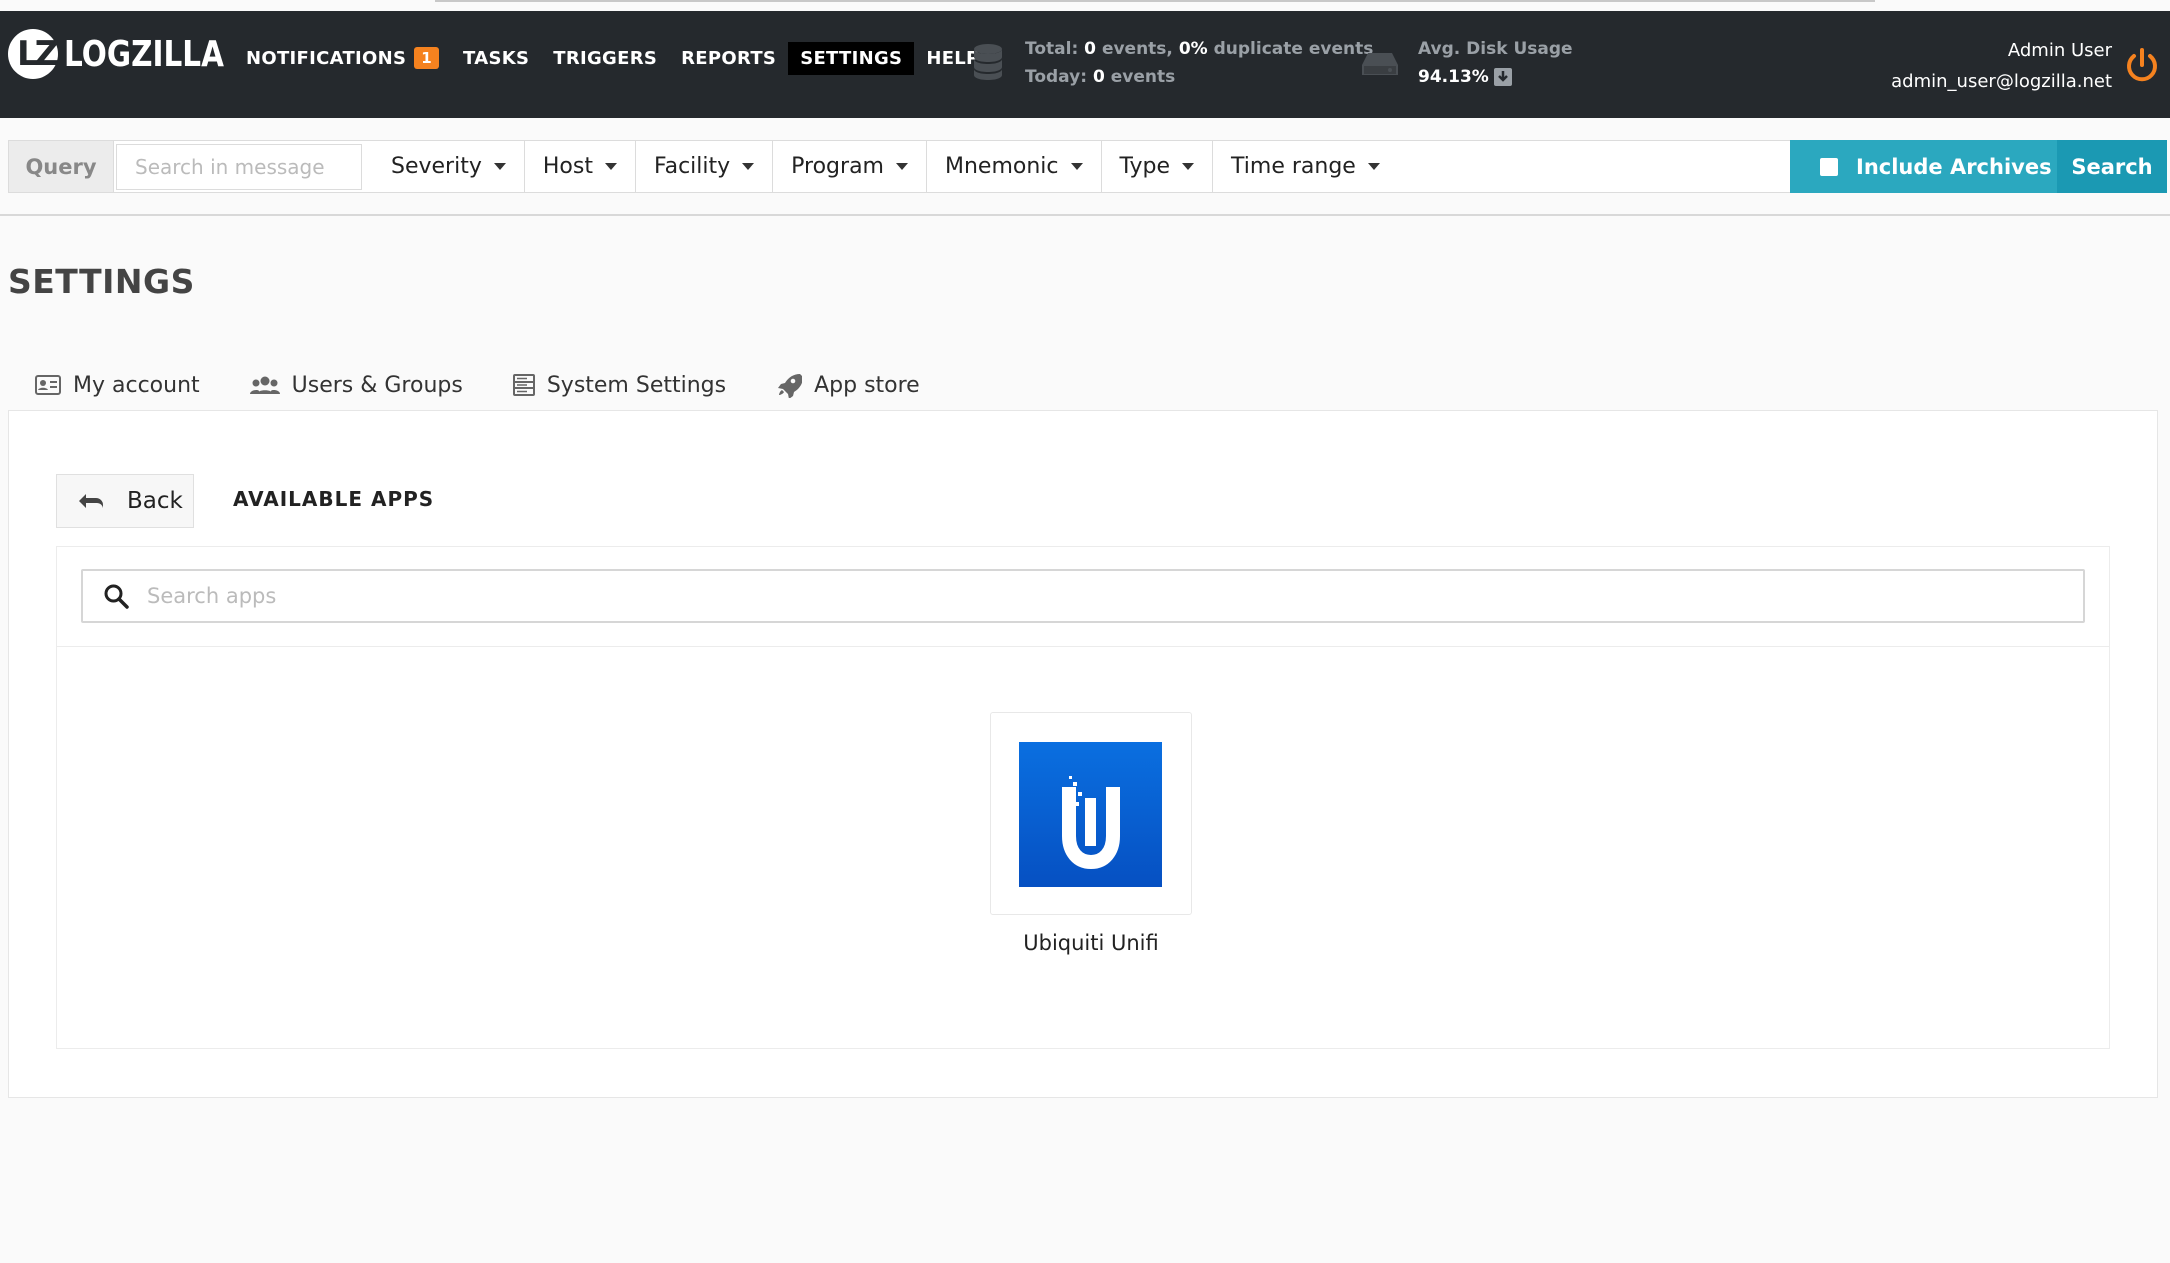  What do you see at coordinates (125, 501) in the screenshot?
I see `back-button: Back` at bounding box center [125, 501].